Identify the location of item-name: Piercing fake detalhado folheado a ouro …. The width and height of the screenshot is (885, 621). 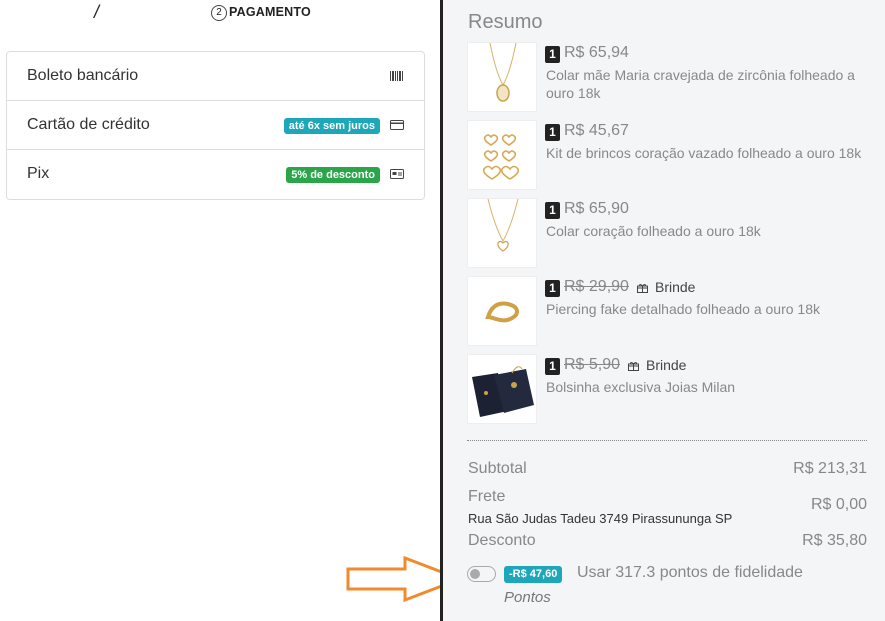
(683, 309).